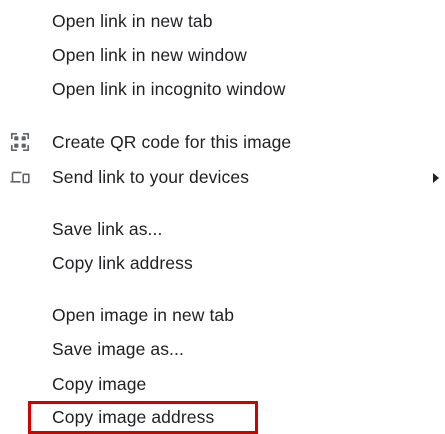  I want to click on menu-item-copy-link-address: Copy link address, so click(222, 263).